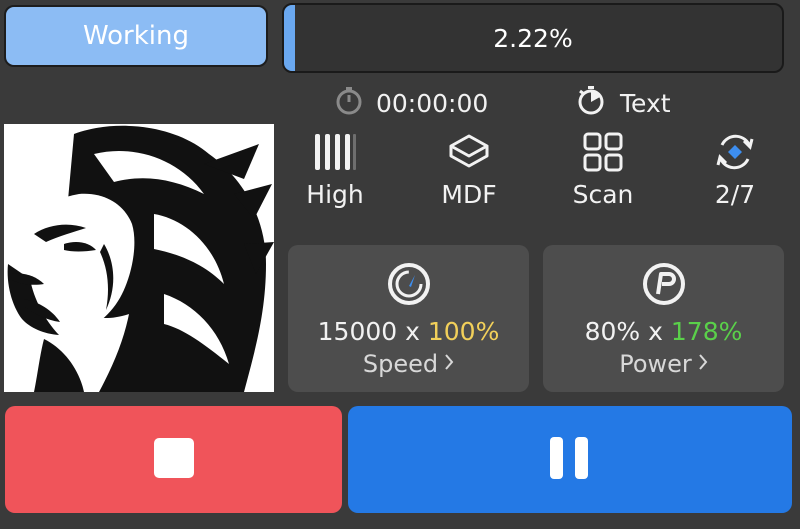 The height and width of the screenshot is (529, 800). I want to click on job-mode: Text, so click(623, 103).